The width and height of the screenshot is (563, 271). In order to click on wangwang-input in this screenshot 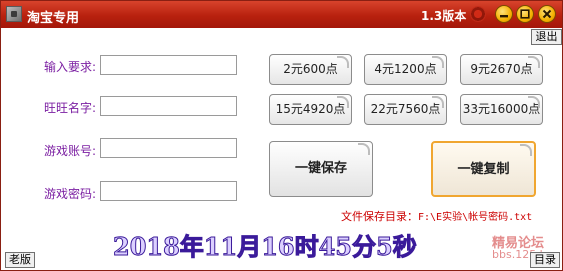, I will do `click(168, 106)`.